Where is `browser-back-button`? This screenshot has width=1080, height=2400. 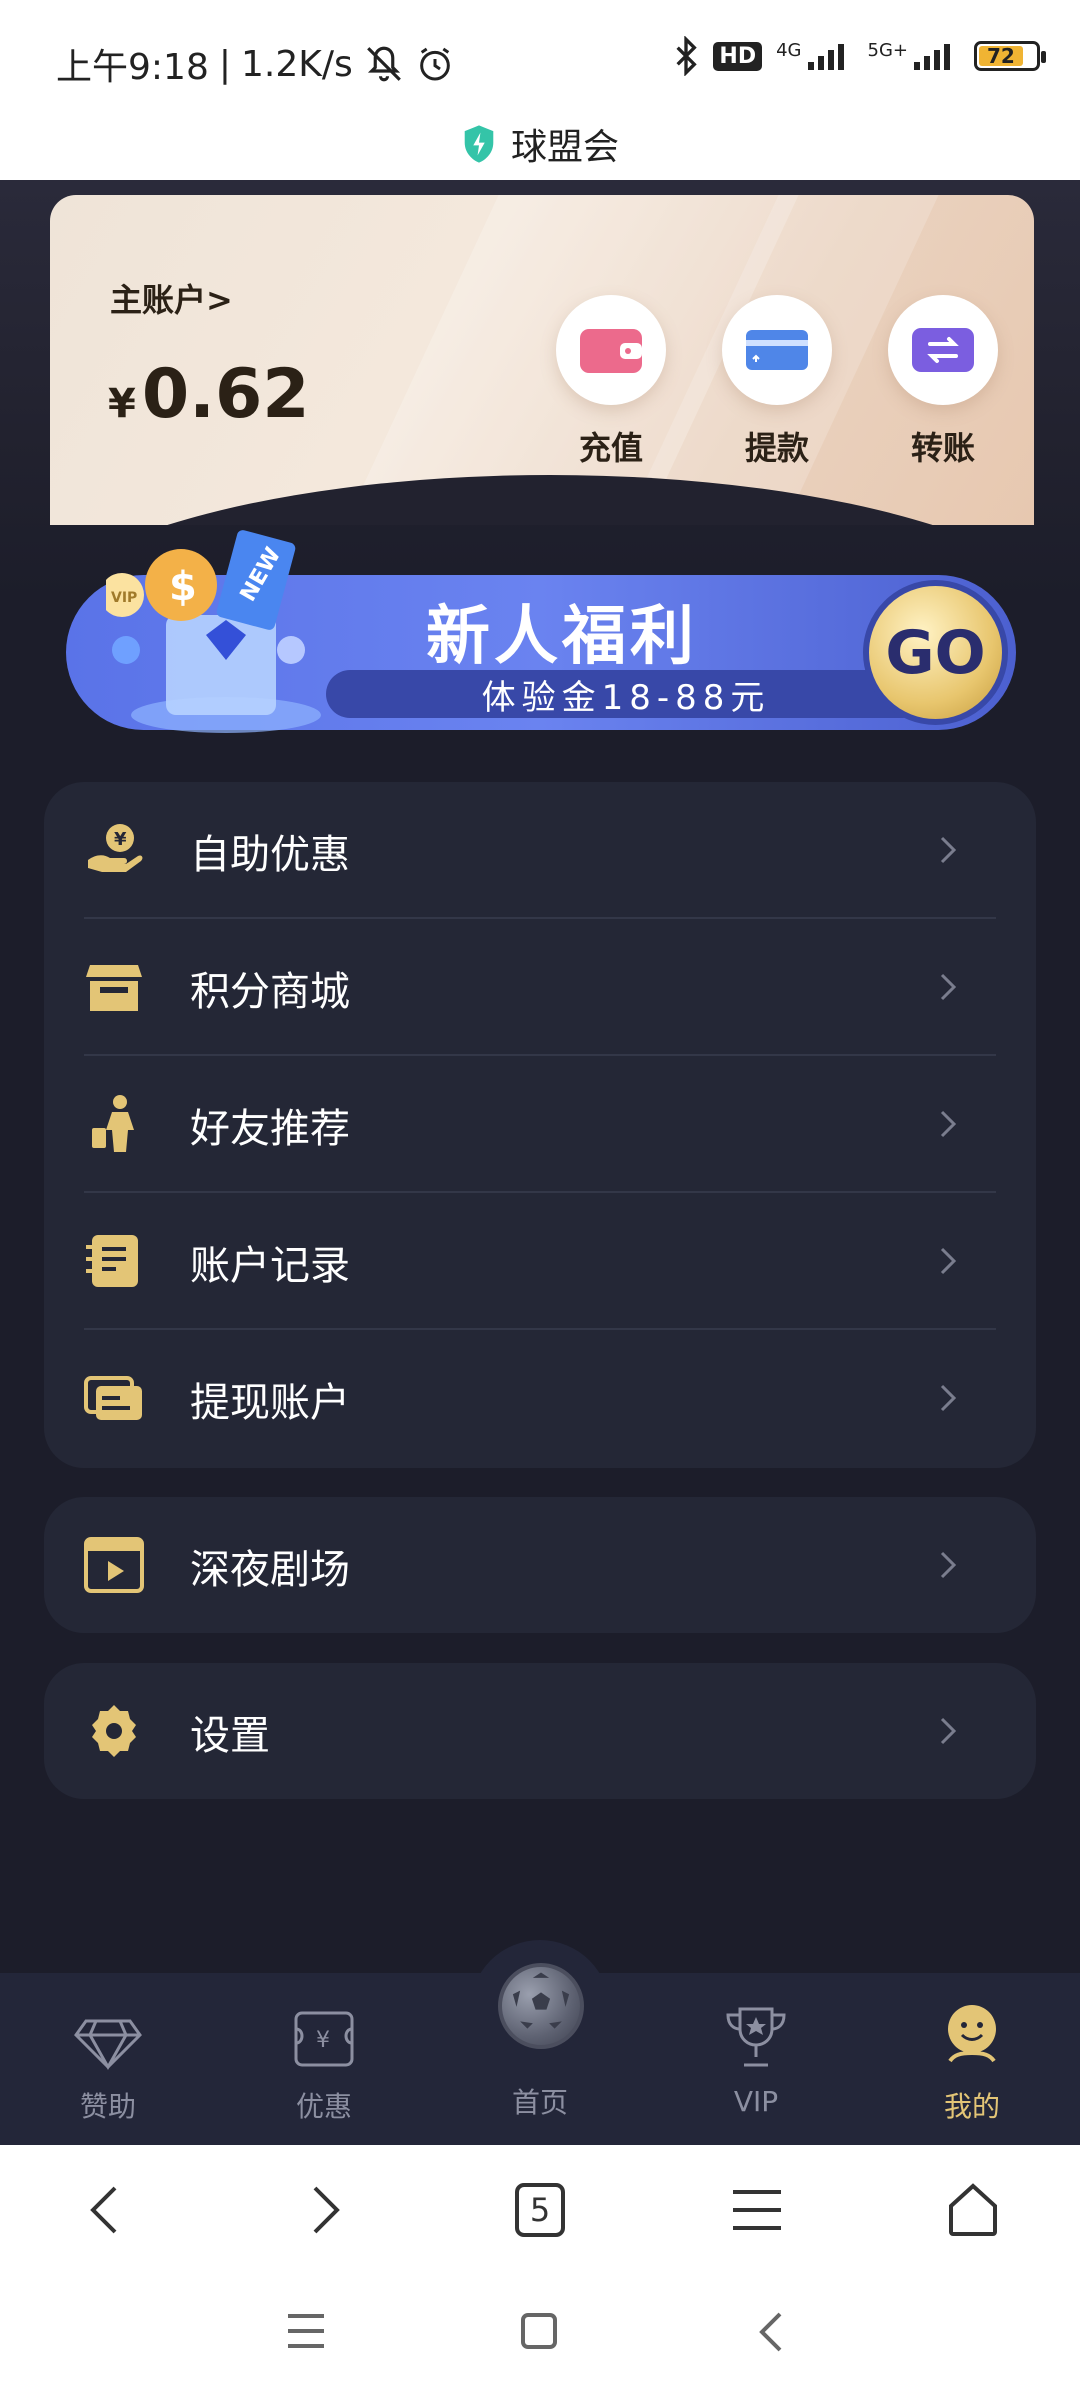 browser-back-button is located at coordinates (105, 2210).